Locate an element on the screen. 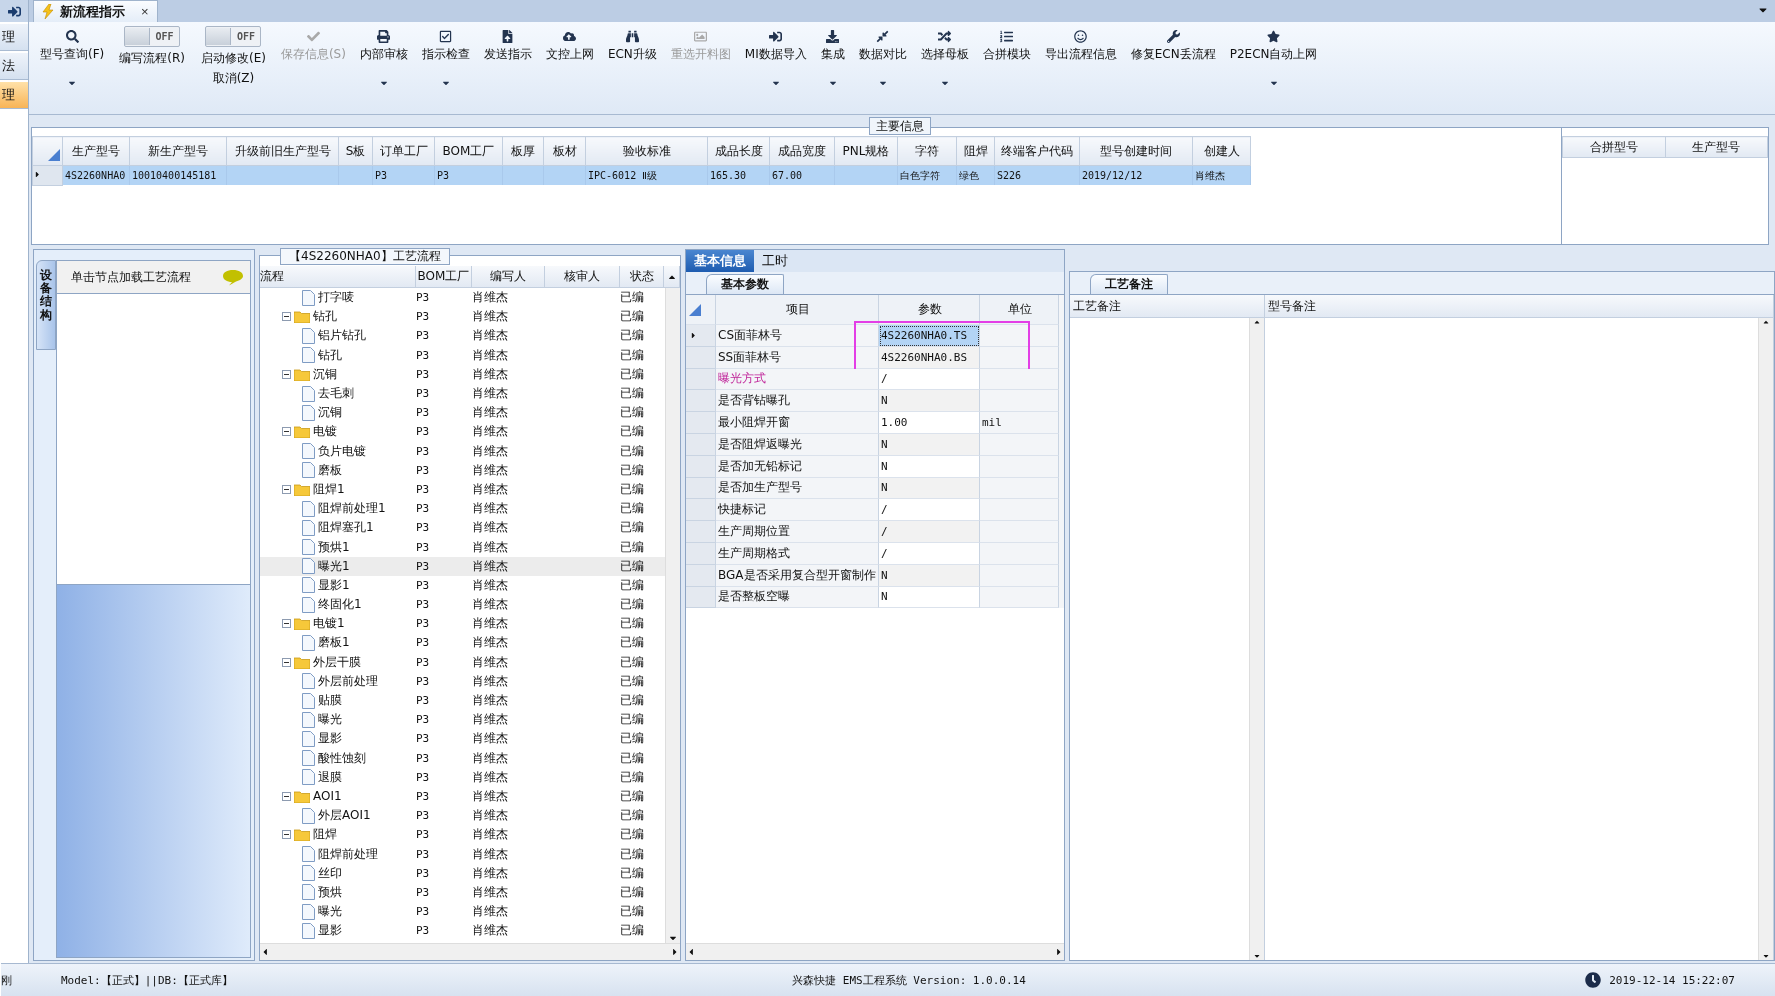  param-value: 4S2260NHA0.BS is located at coordinates (929, 357).